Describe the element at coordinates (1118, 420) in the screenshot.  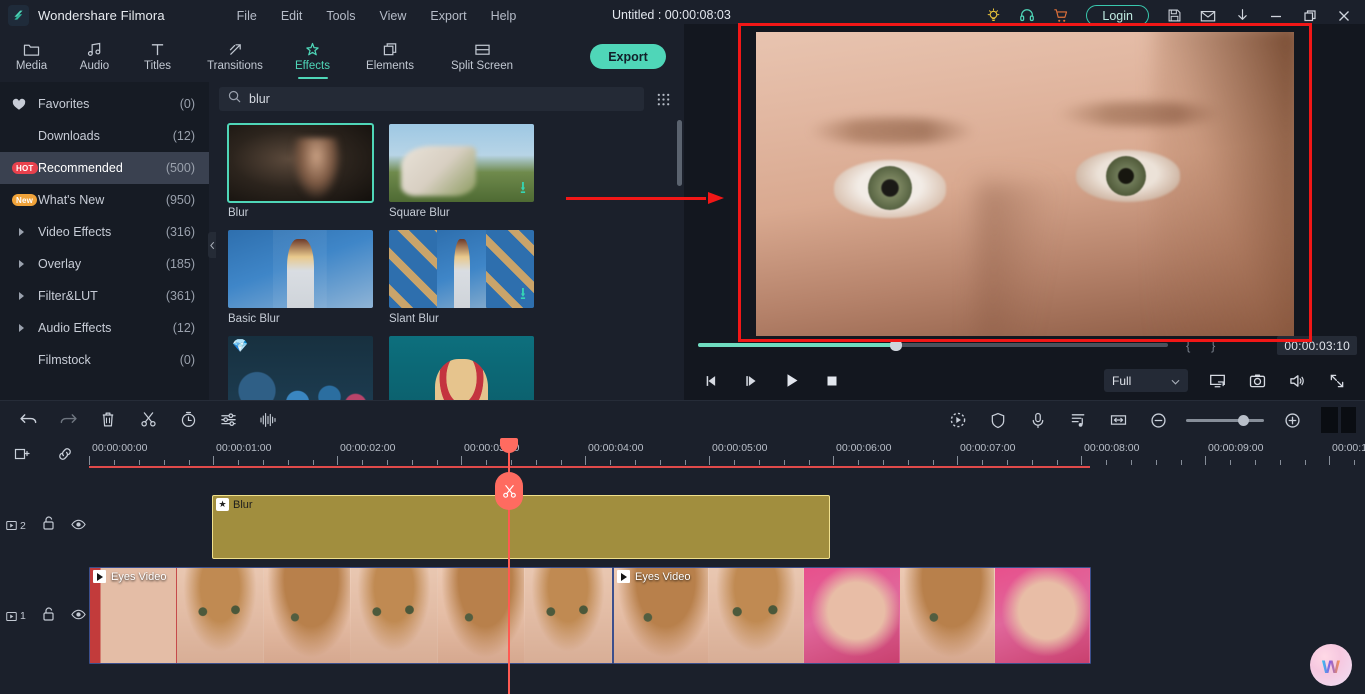
I see `fit-width-icon` at that location.